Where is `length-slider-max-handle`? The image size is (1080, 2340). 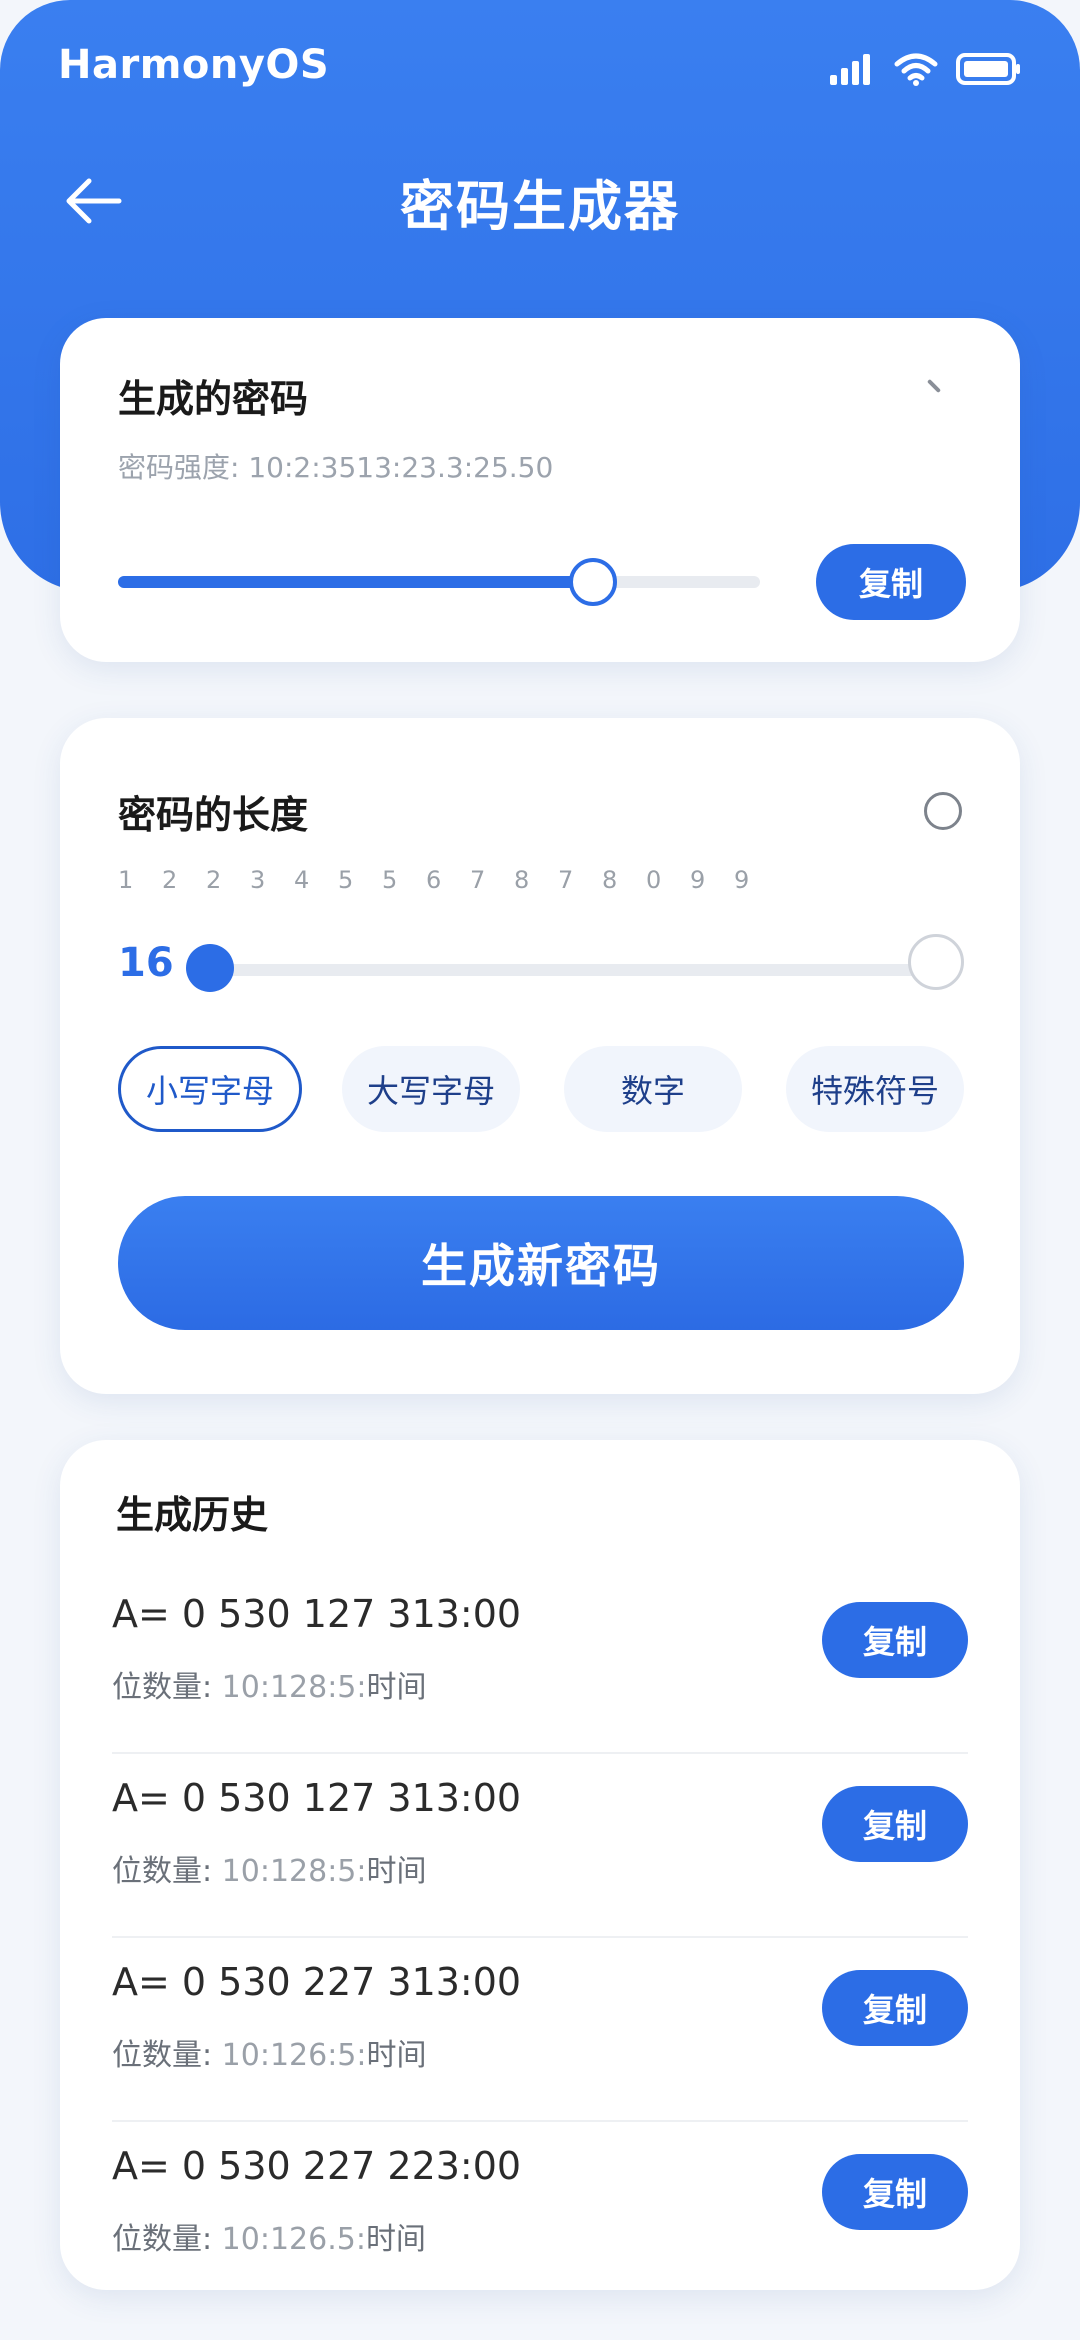 length-slider-max-handle is located at coordinates (936, 962).